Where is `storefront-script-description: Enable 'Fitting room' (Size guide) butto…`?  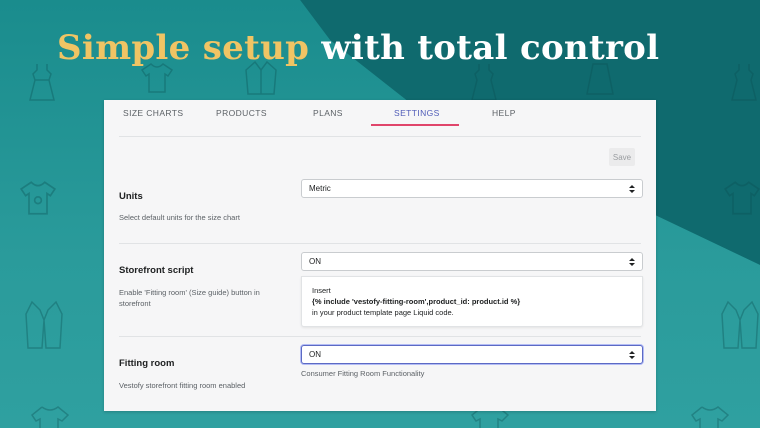 storefront-script-description: Enable 'Fitting room' (Size guide) butto… is located at coordinates (189, 298).